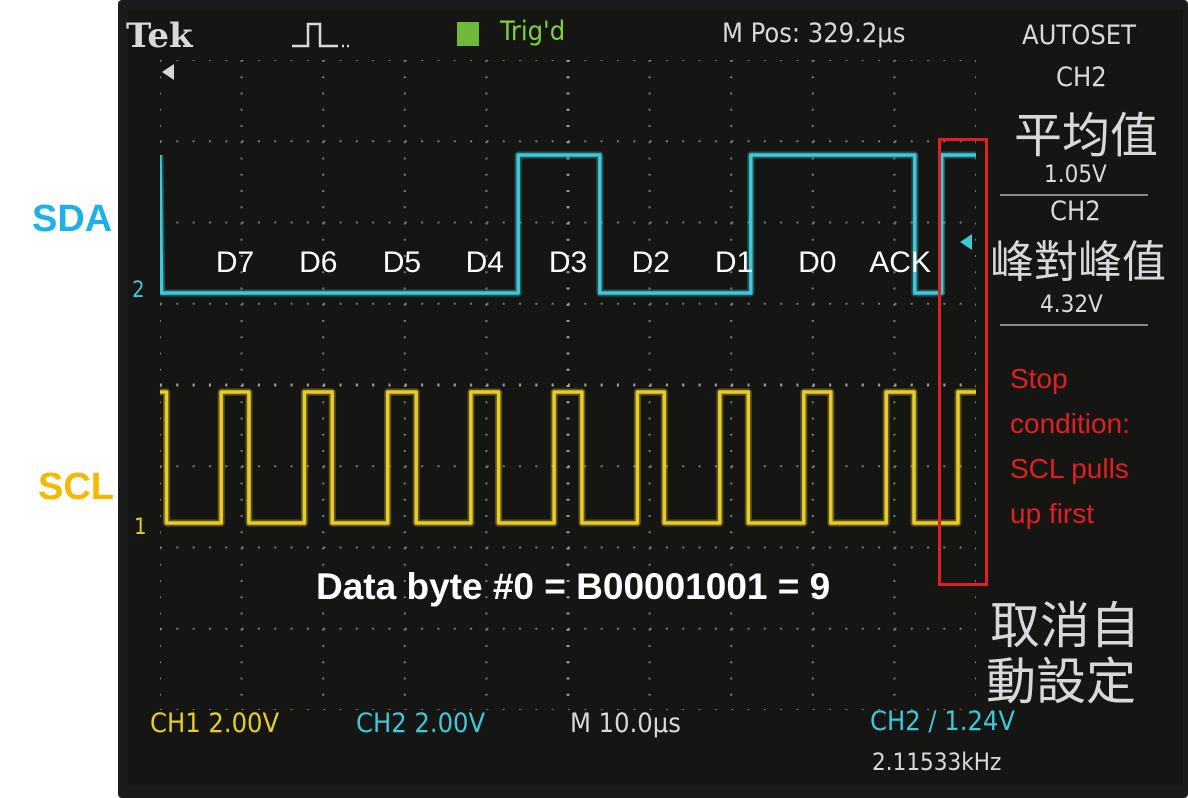 The width and height of the screenshot is (1188, 798). I want to click on trigger-position-arrow-icon, so click(168, 72).